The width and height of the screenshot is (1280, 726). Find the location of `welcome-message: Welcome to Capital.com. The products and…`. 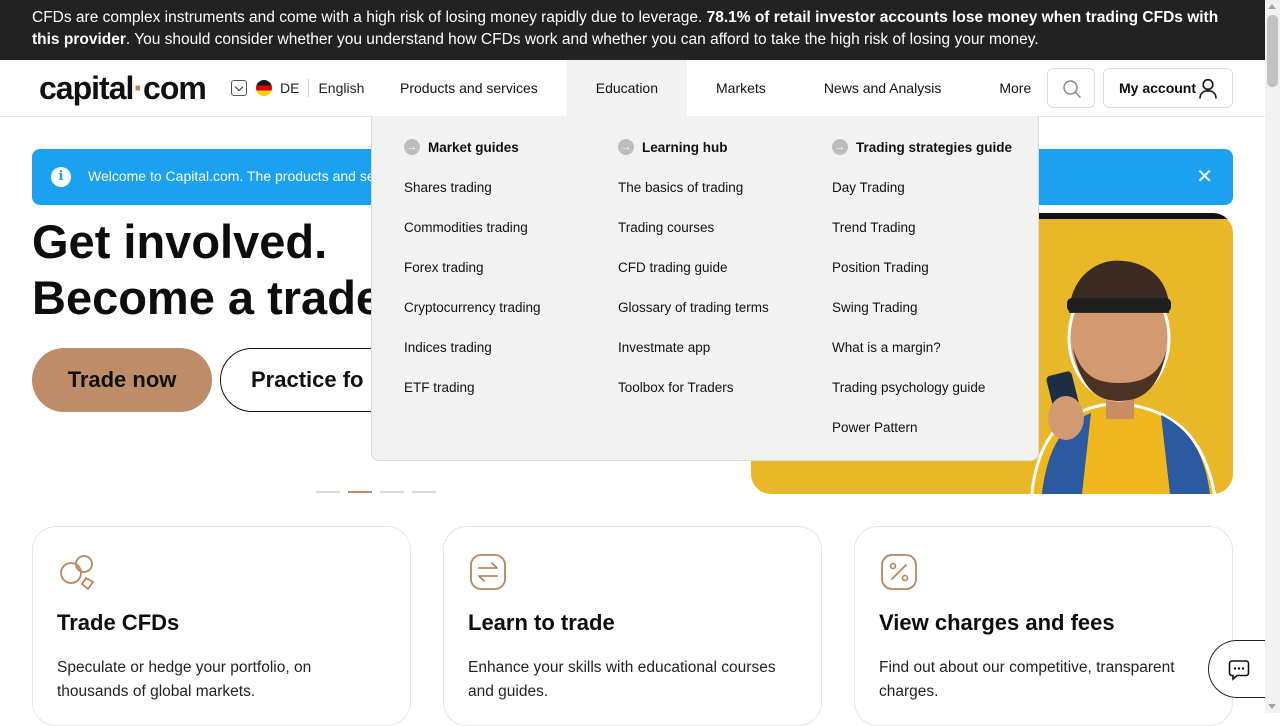

welcome-message: Welcome to Capital.com. The products and… is located at coordinates (237, 176).